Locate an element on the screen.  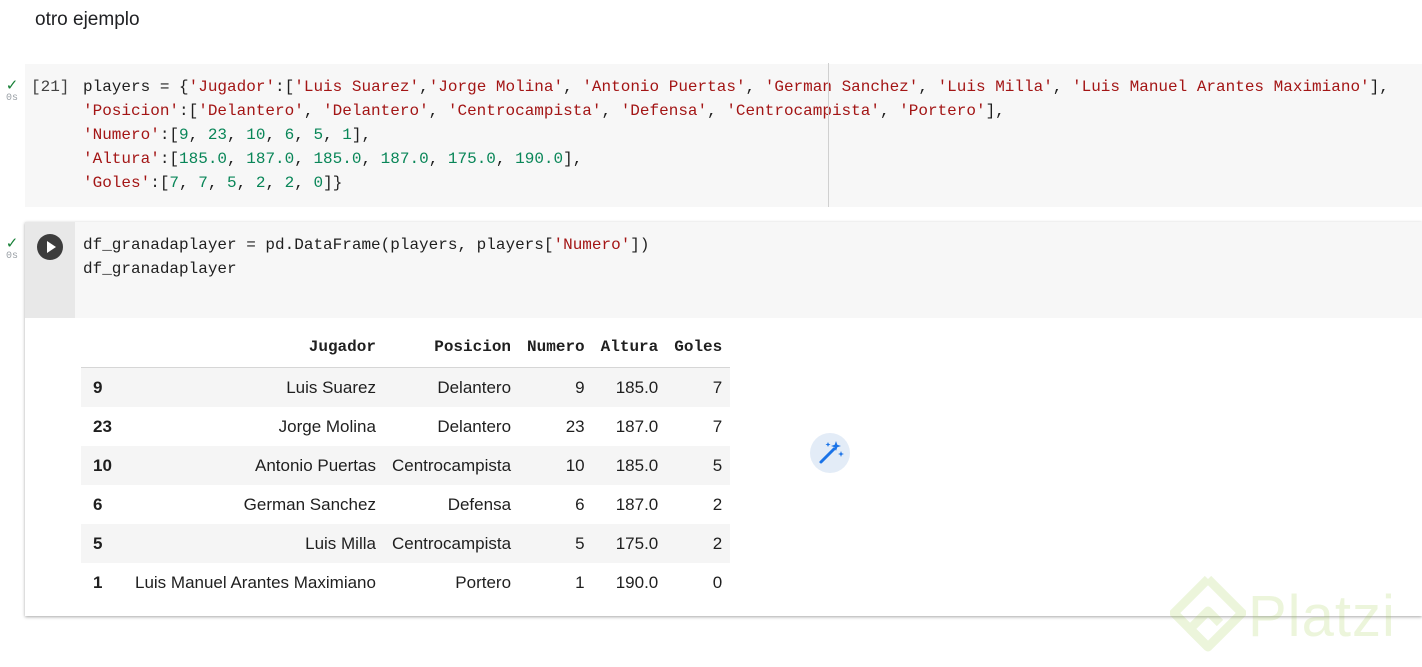
column-header: Jugador is located at coordinates (255, 347).